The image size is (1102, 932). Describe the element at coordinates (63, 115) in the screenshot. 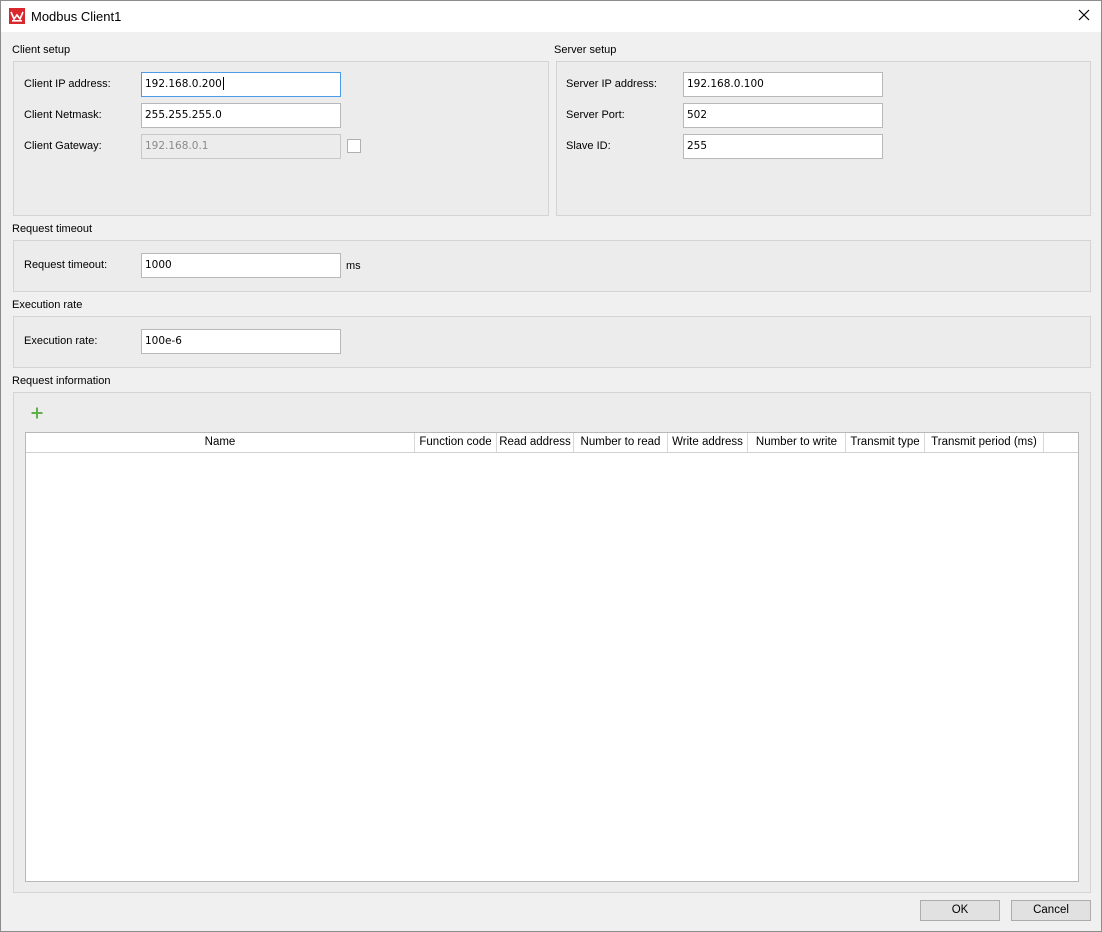

I see `client-netmask-label: Client Netmask:` at that location.